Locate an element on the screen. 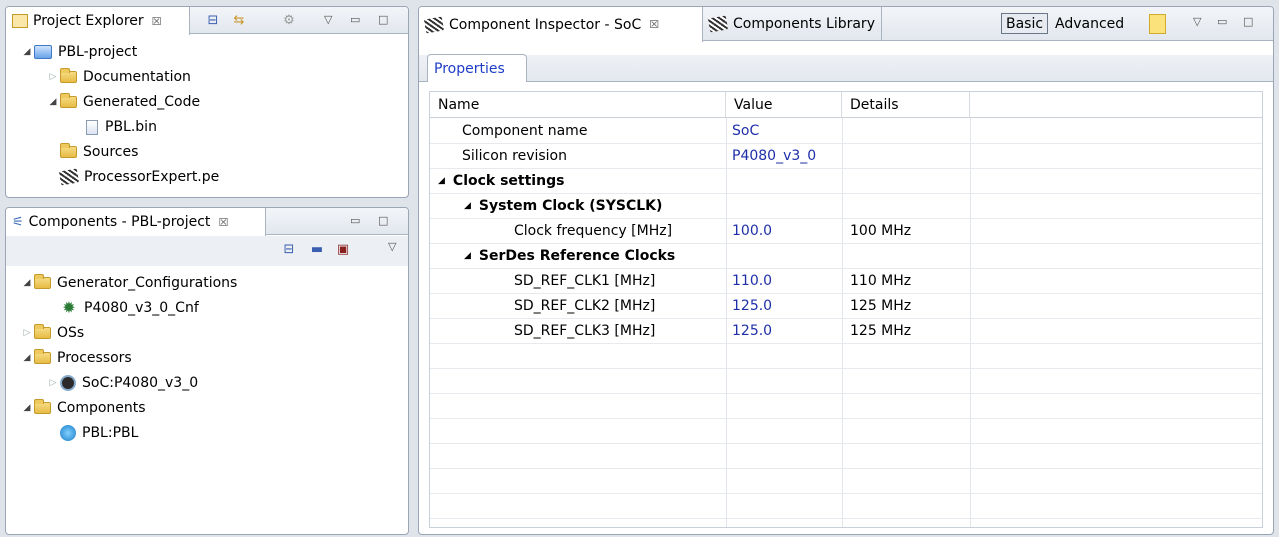  library-icon is located at coordinates (718, 24).